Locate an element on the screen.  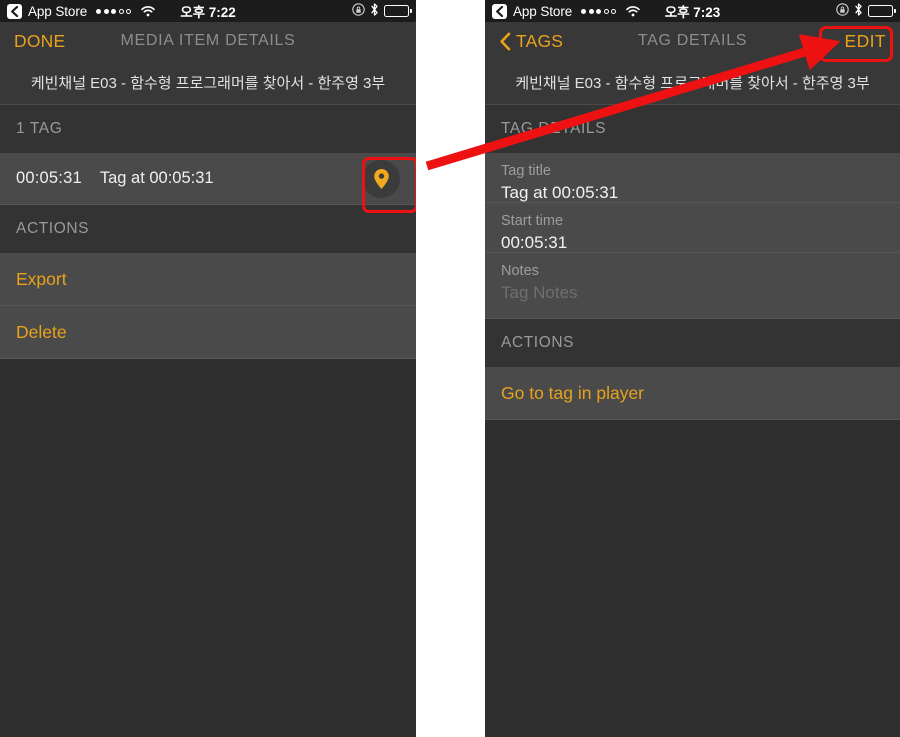
back-to-tags-button: TAGS is located at coordinates (531, 41).